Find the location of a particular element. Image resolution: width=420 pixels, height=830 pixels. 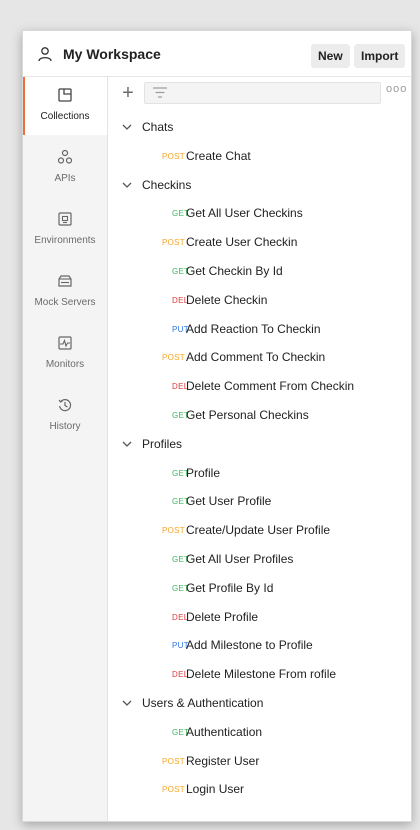

sidebar-item-label: Mock Servers is located at coordinates (65, 302).